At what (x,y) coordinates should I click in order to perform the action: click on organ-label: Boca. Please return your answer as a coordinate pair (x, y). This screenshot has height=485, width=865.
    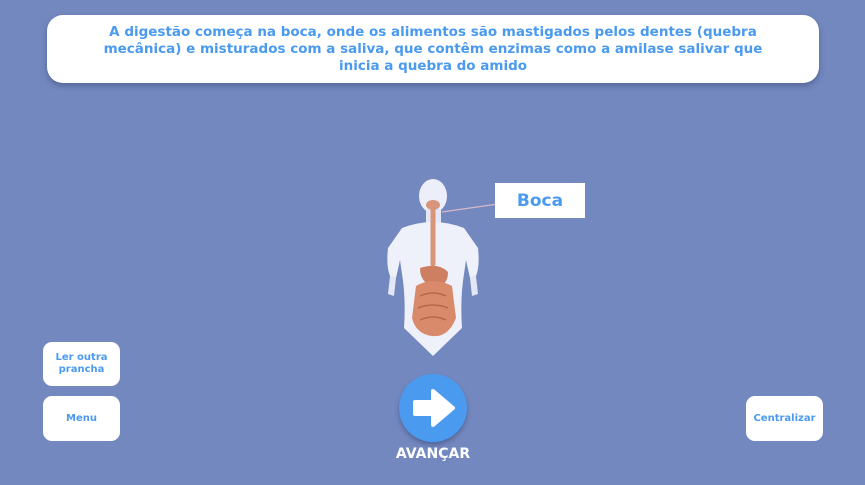
    Looking at the image, I should click on (540, 200).